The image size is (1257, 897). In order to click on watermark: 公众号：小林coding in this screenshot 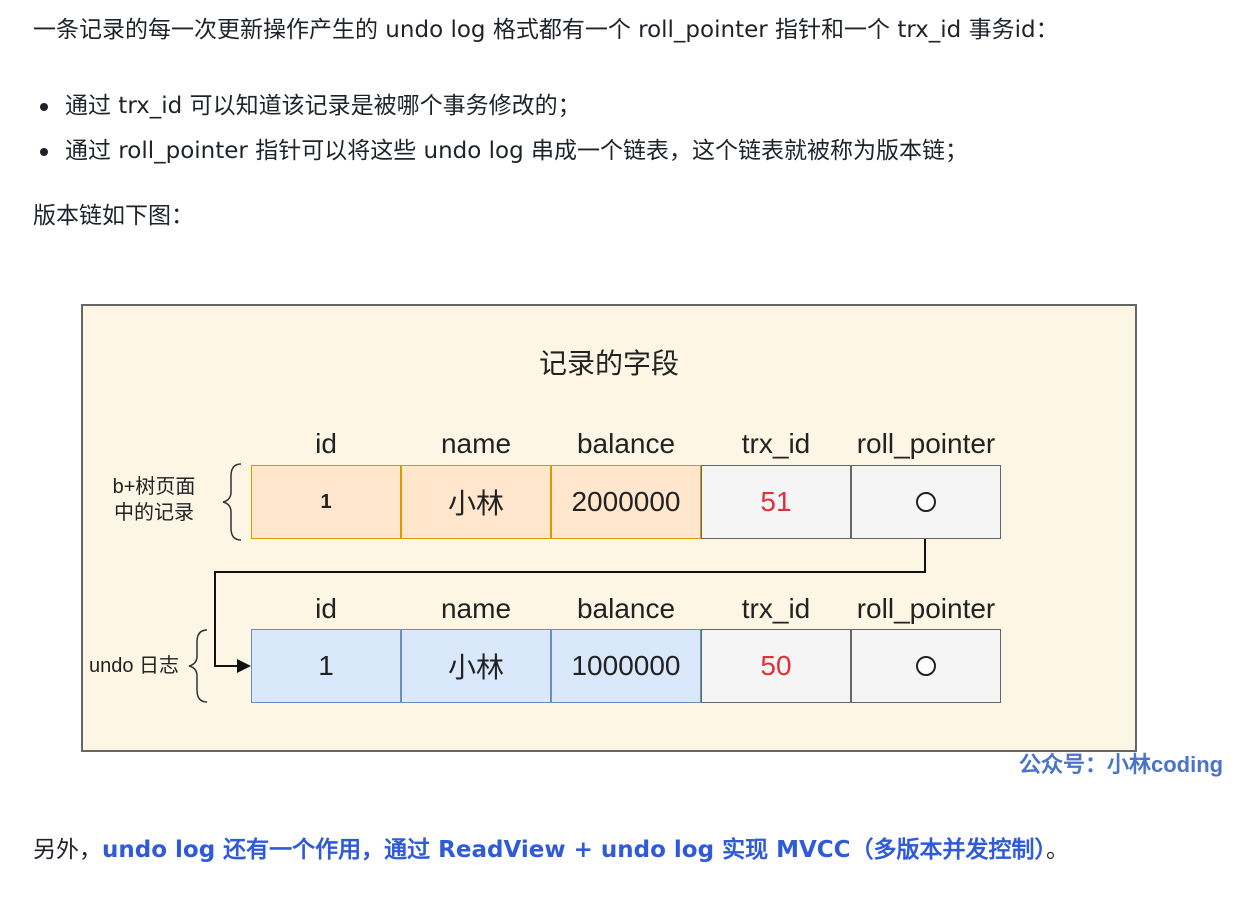, I will do `click(1121, 764)`.